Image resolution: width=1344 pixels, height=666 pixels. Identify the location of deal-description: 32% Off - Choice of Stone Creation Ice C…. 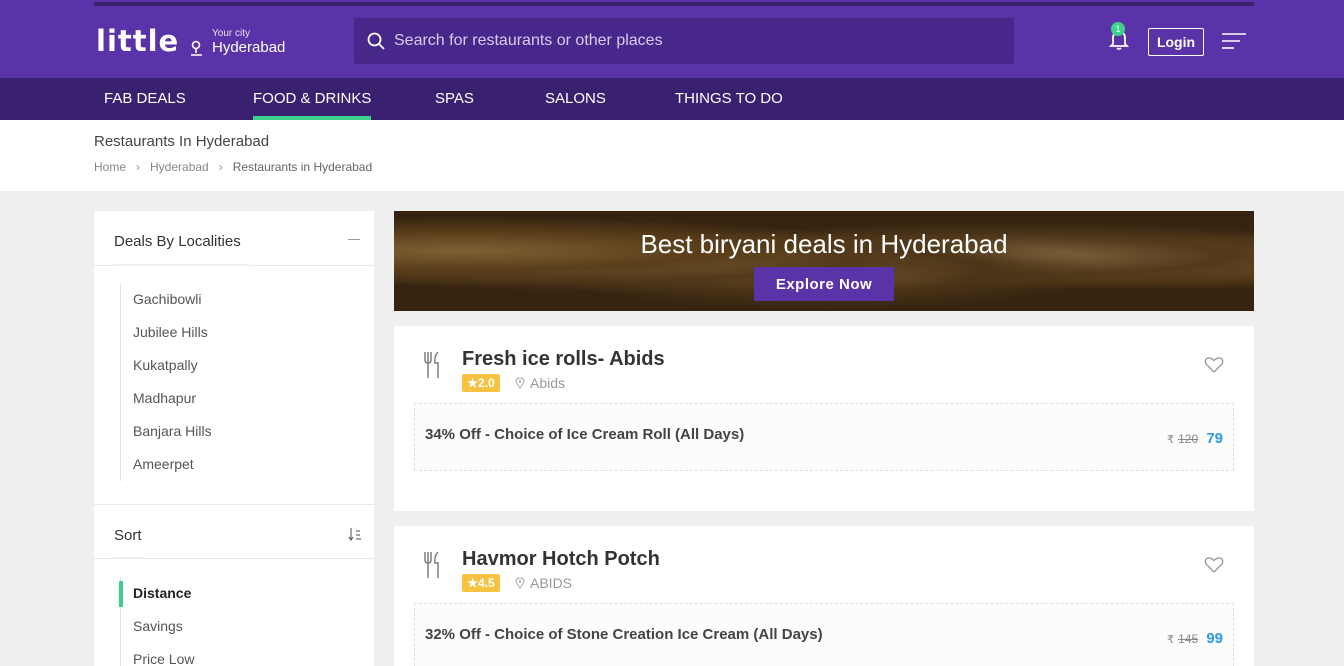
(624, 634).